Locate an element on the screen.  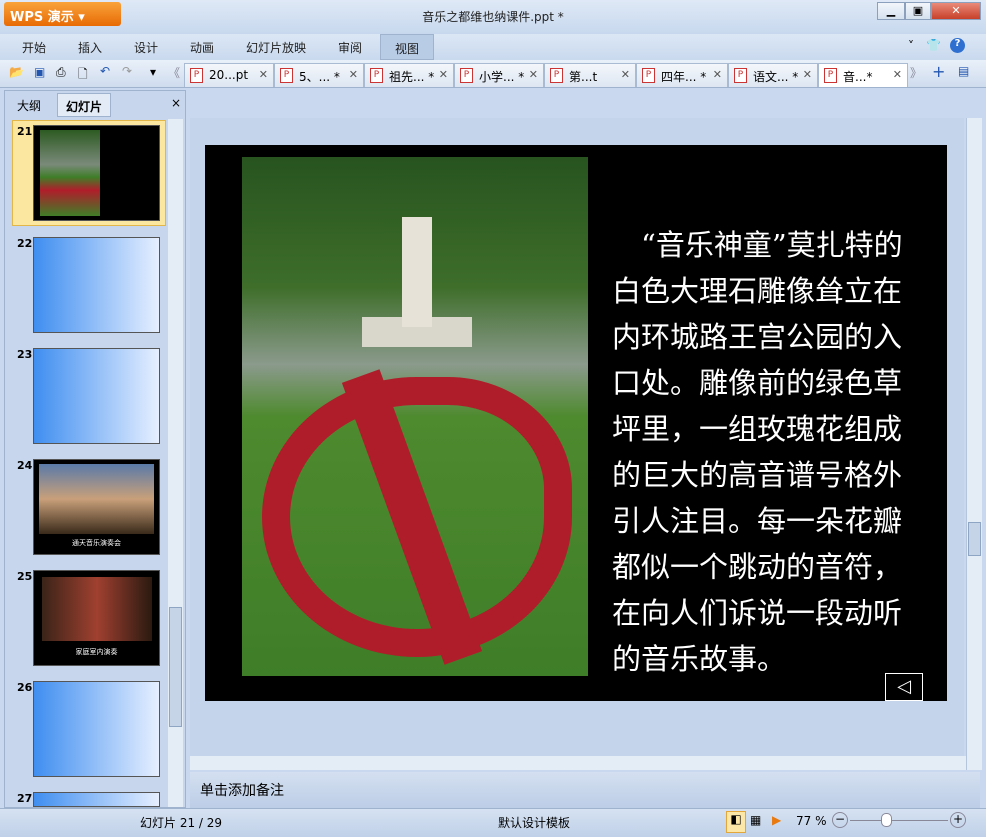
doc-tab-label: 第...t is located at coordinates (583, 77).